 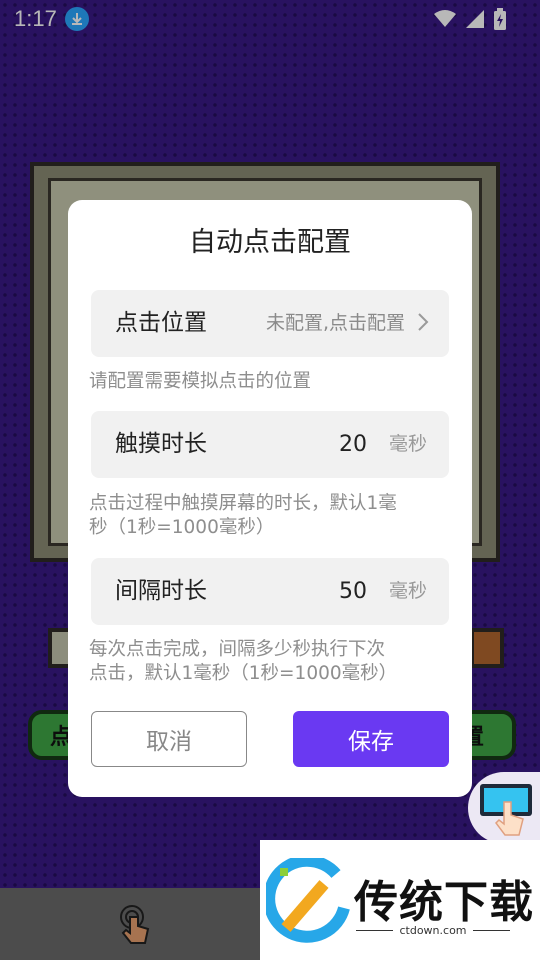 I want to click on cancel-button: 取消, so click(x=169, y=739).